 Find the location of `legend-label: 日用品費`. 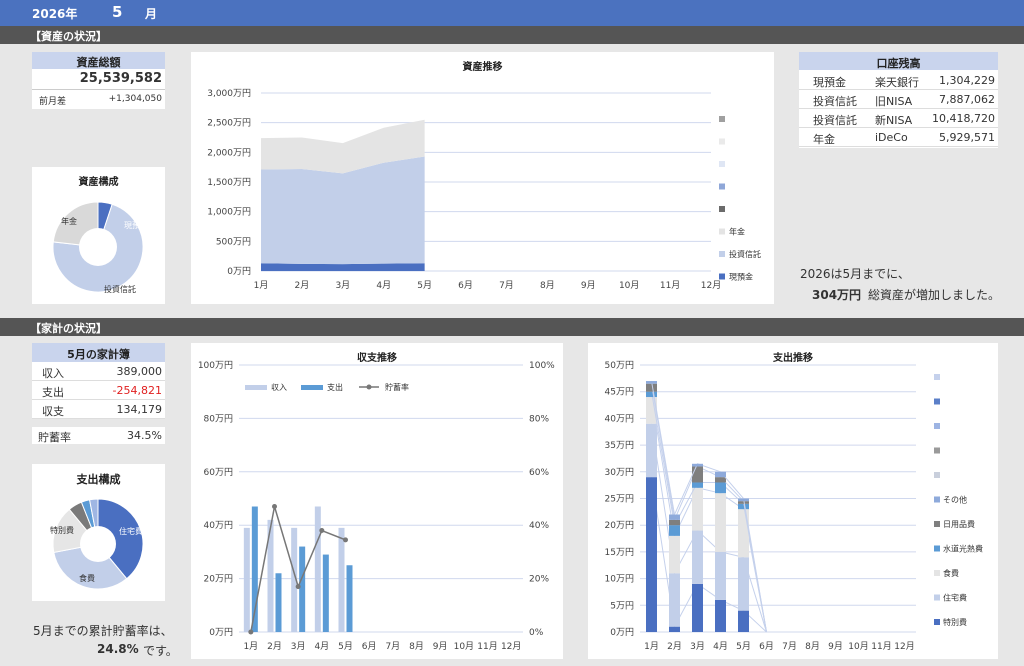

legend-label: 日用品費 is located at coordinates (959, 524).